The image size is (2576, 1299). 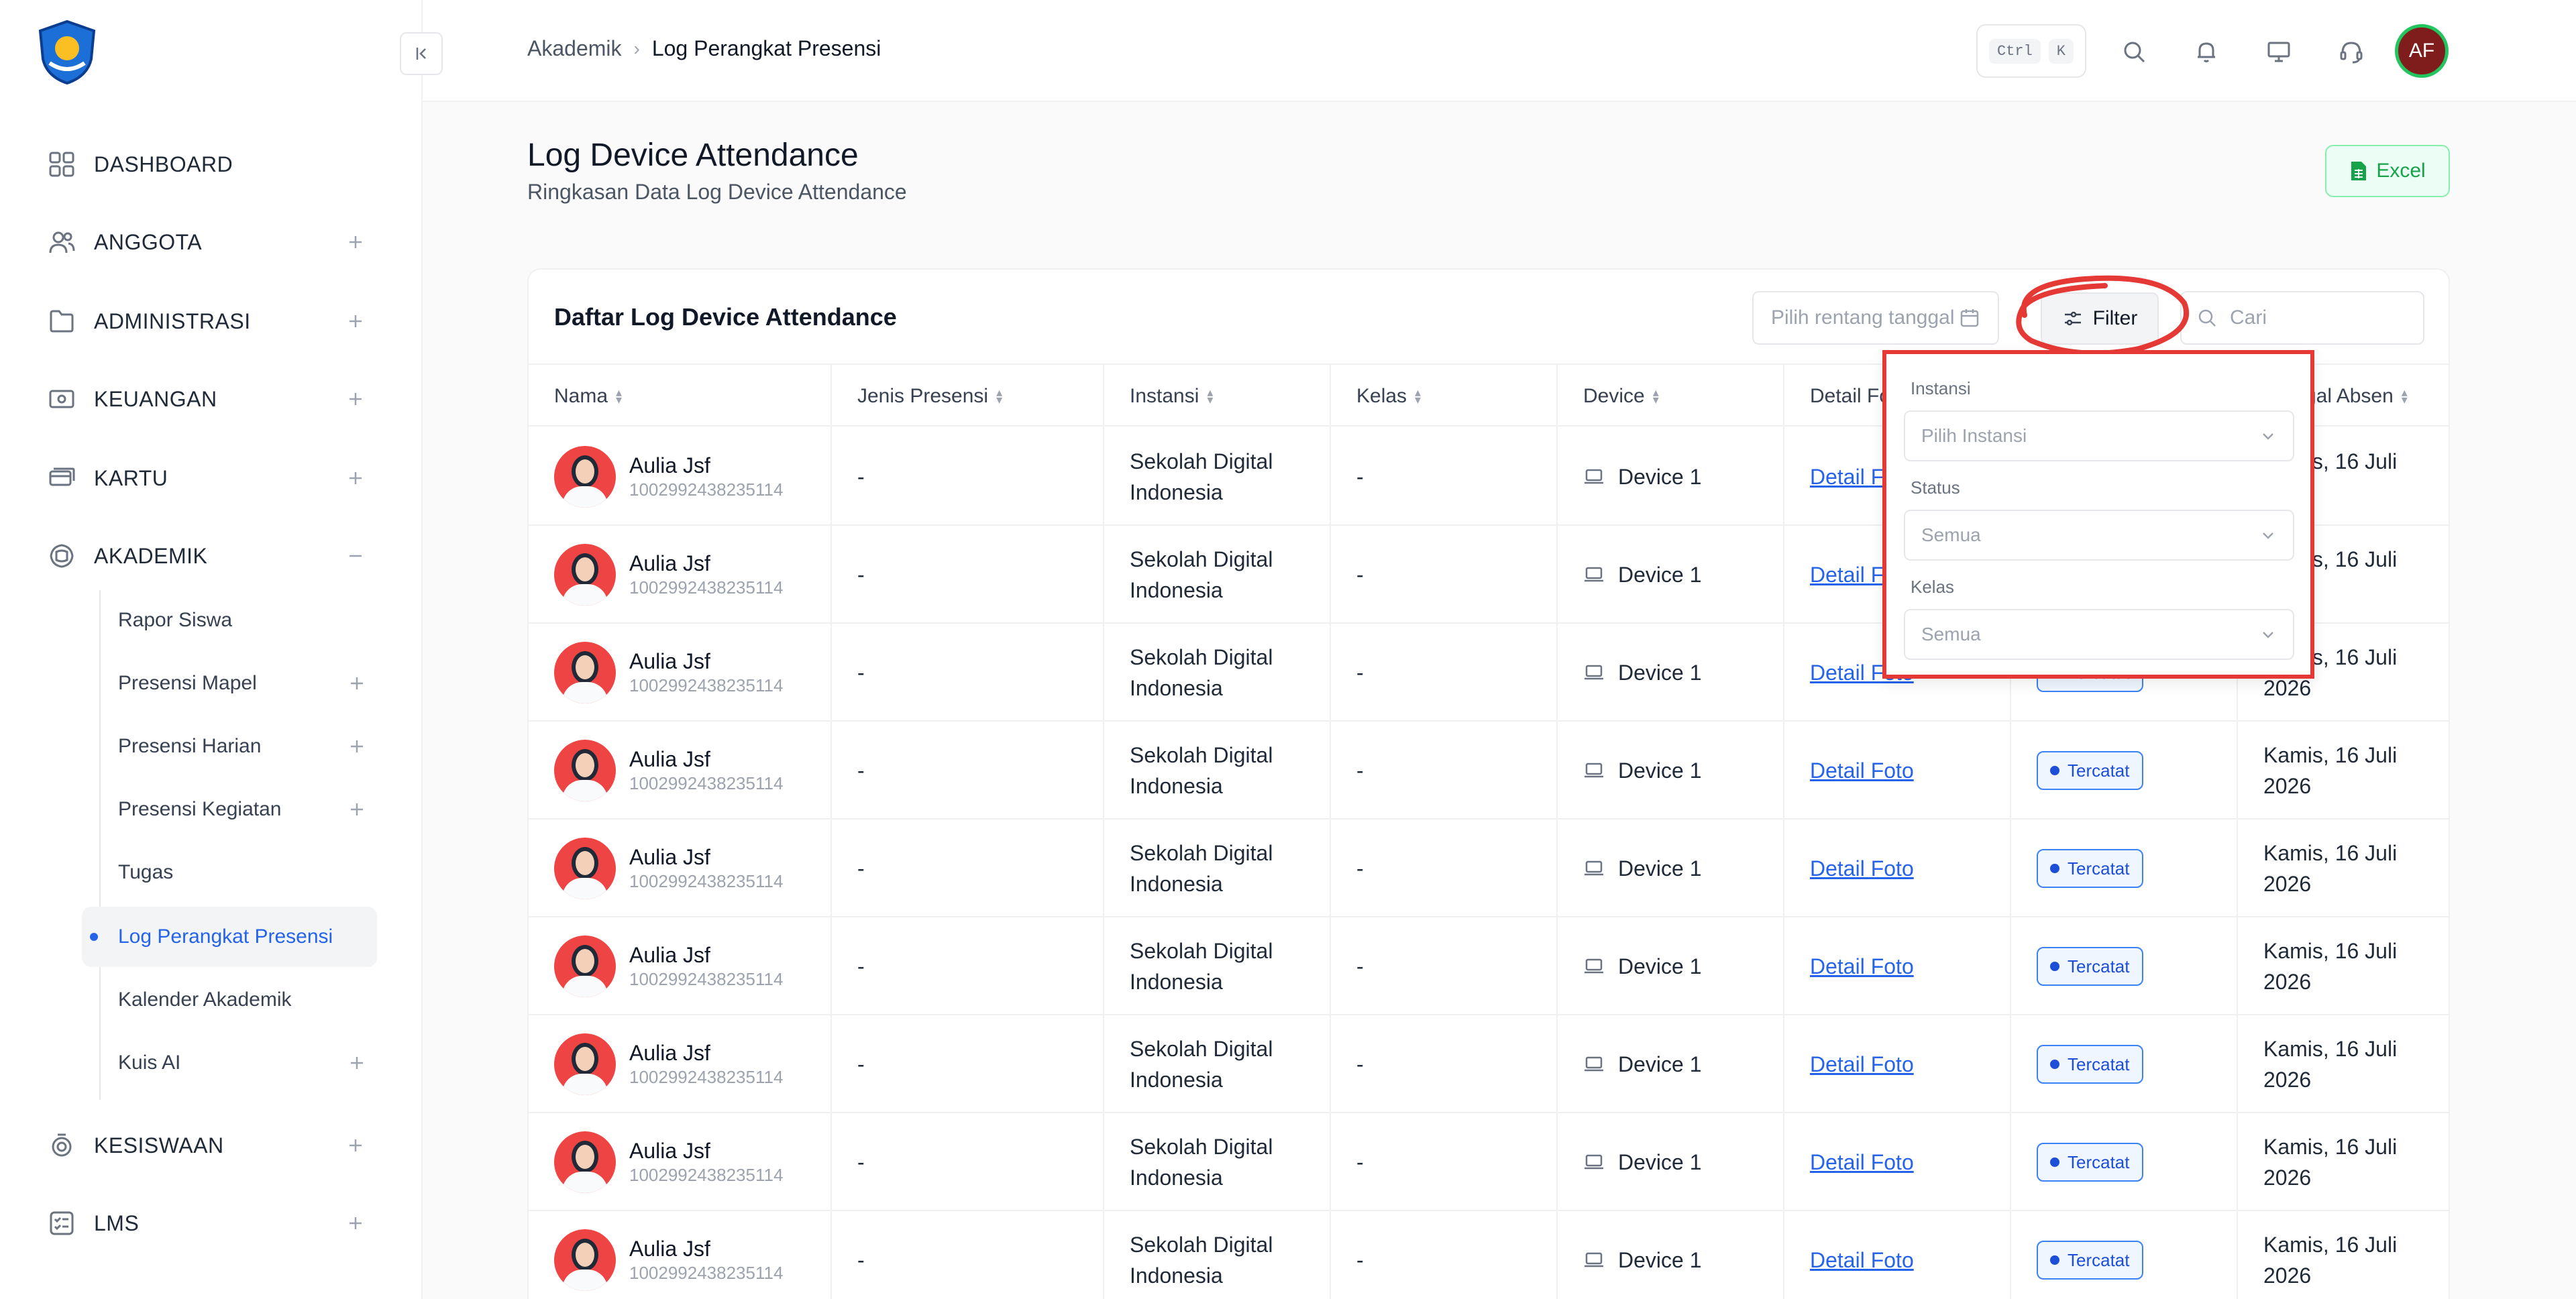 I want to click on filter-kelas-label: Kelas, so click(x=1933, y=587).